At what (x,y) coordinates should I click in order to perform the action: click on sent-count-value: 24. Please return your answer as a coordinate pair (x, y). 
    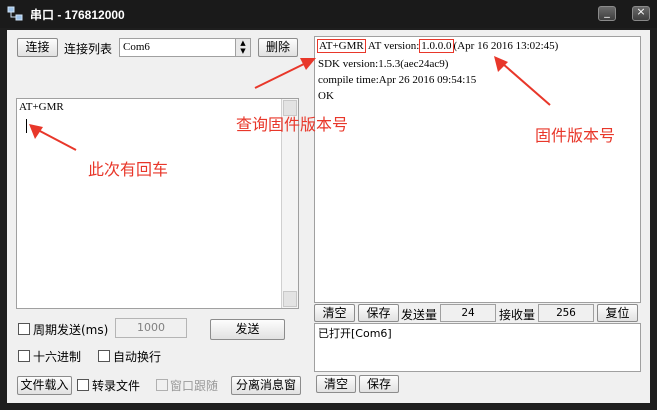
    Looking at the image, I should click on (468, 313).